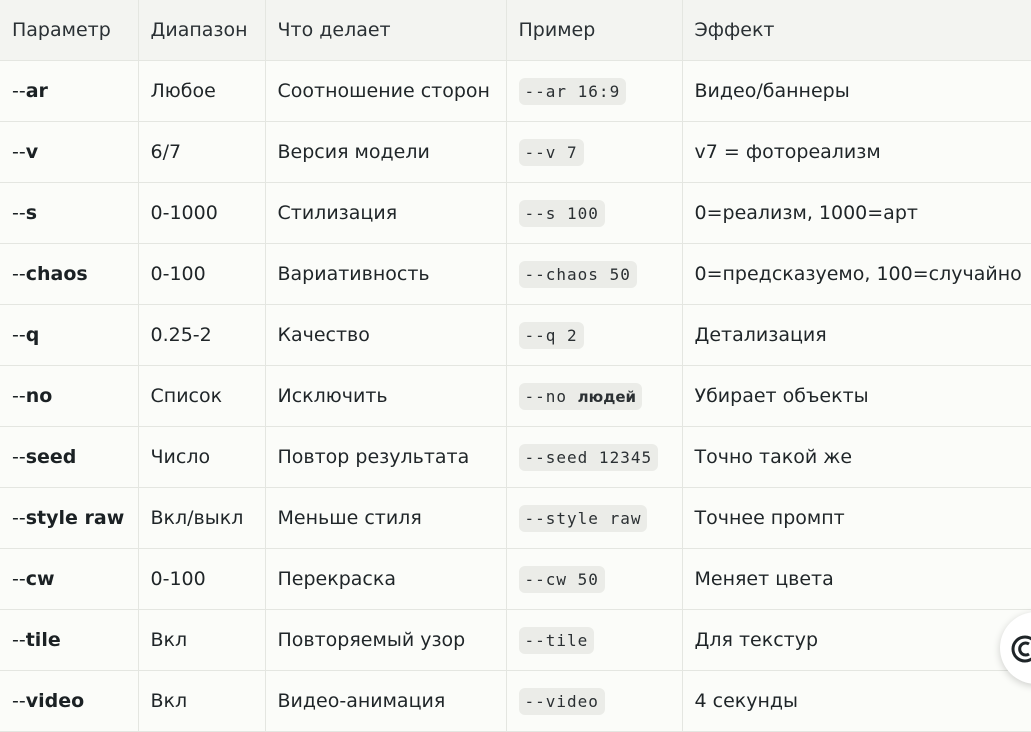 This screenshot has width=1031, height=732. What do you see at coordinates (561, 213) in the screenshot?
I see `example-code: --s 100` at bounding box center [561, 213].